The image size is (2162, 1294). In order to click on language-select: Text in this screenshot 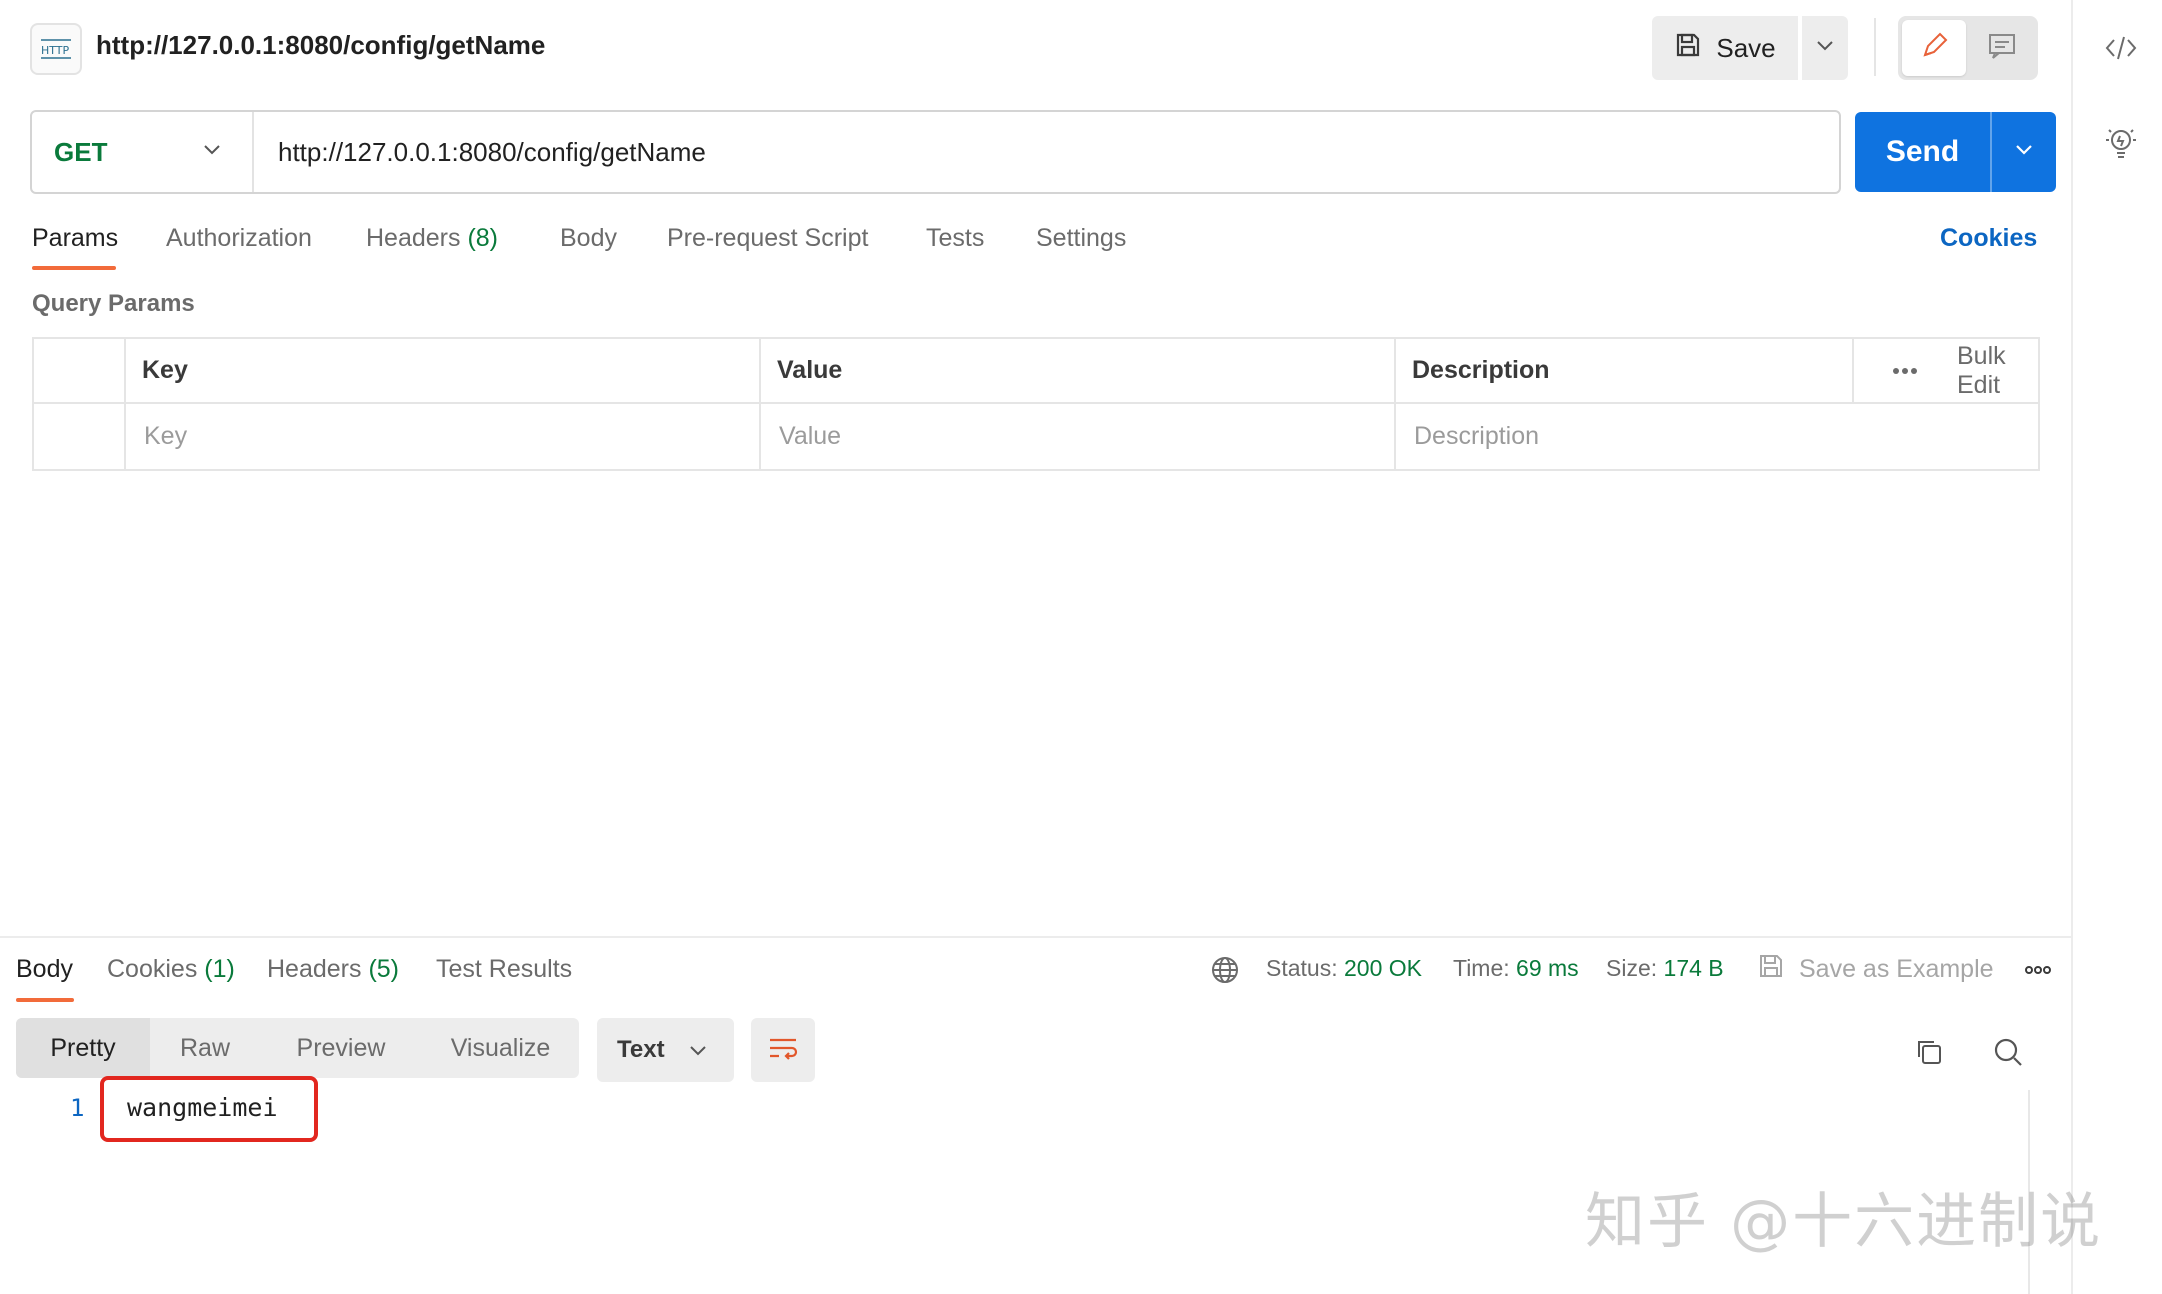, I will do `click(665, 1050)`.